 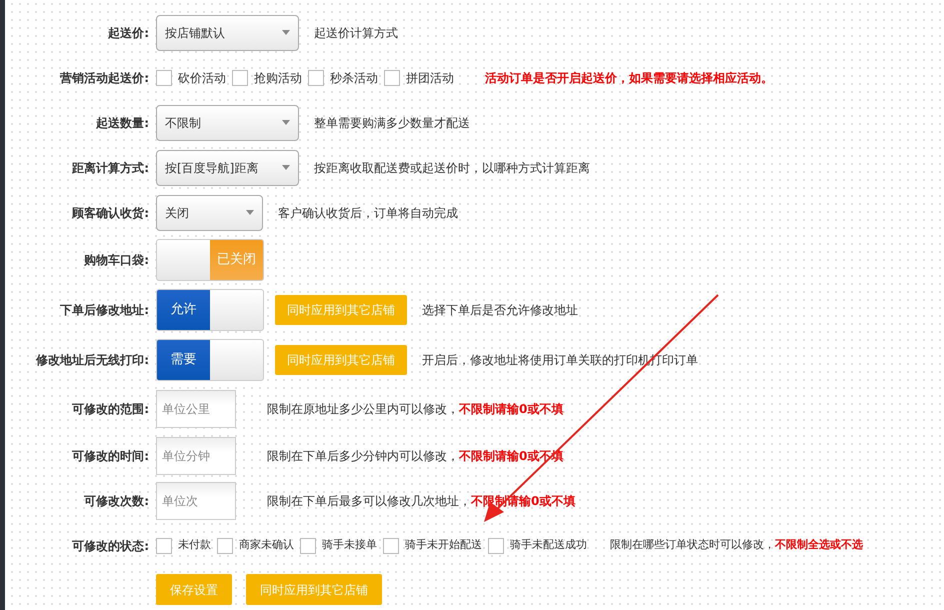 What do you see at coordinates (109, 213) in the screenshot?
I see `field-label: 顾客确认收货:` at bounding box center [109, 213].